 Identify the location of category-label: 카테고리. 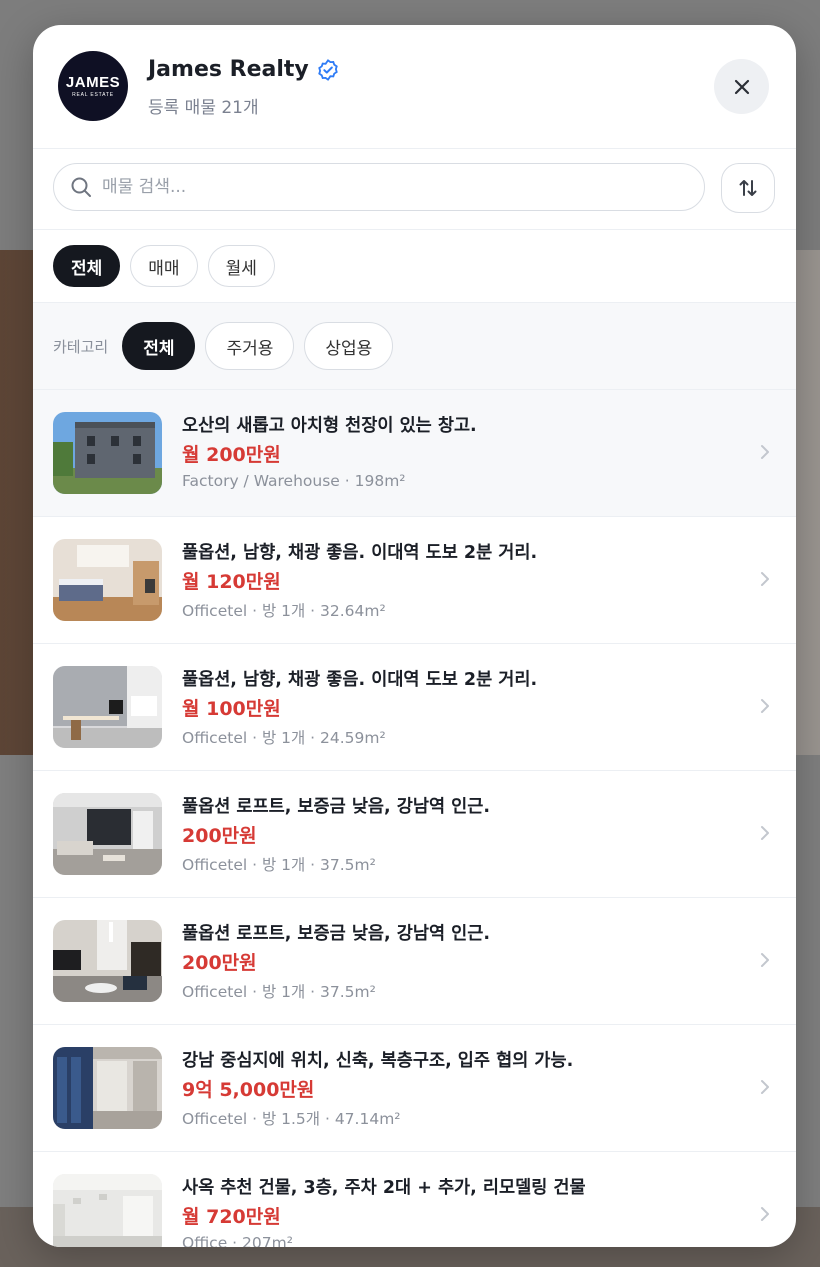
(81, 346).